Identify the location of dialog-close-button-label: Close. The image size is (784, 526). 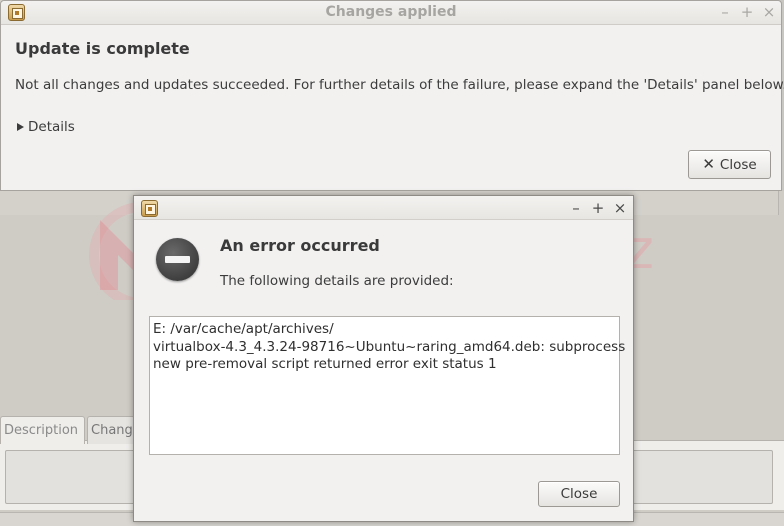
(579, 494).